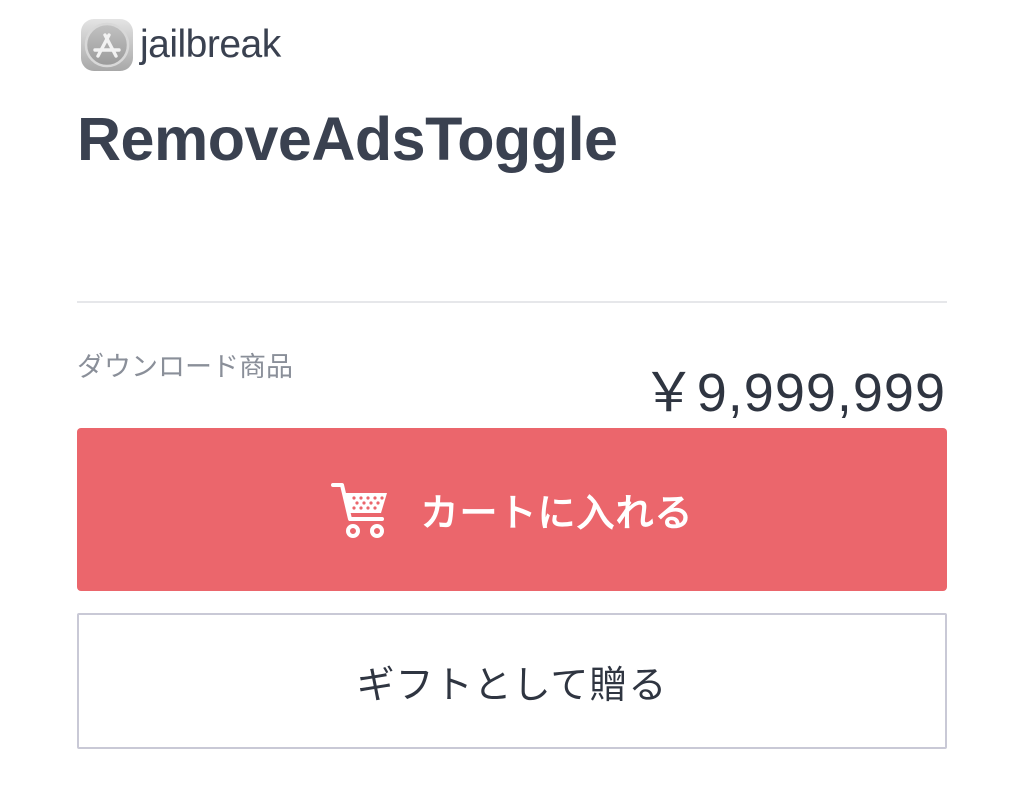 The height and width of the screenshot is (786, 1024). What do you see at coordinates (107, 45) in the screenshot?
I see `app-store-icon` at bounding box center [107, 45].